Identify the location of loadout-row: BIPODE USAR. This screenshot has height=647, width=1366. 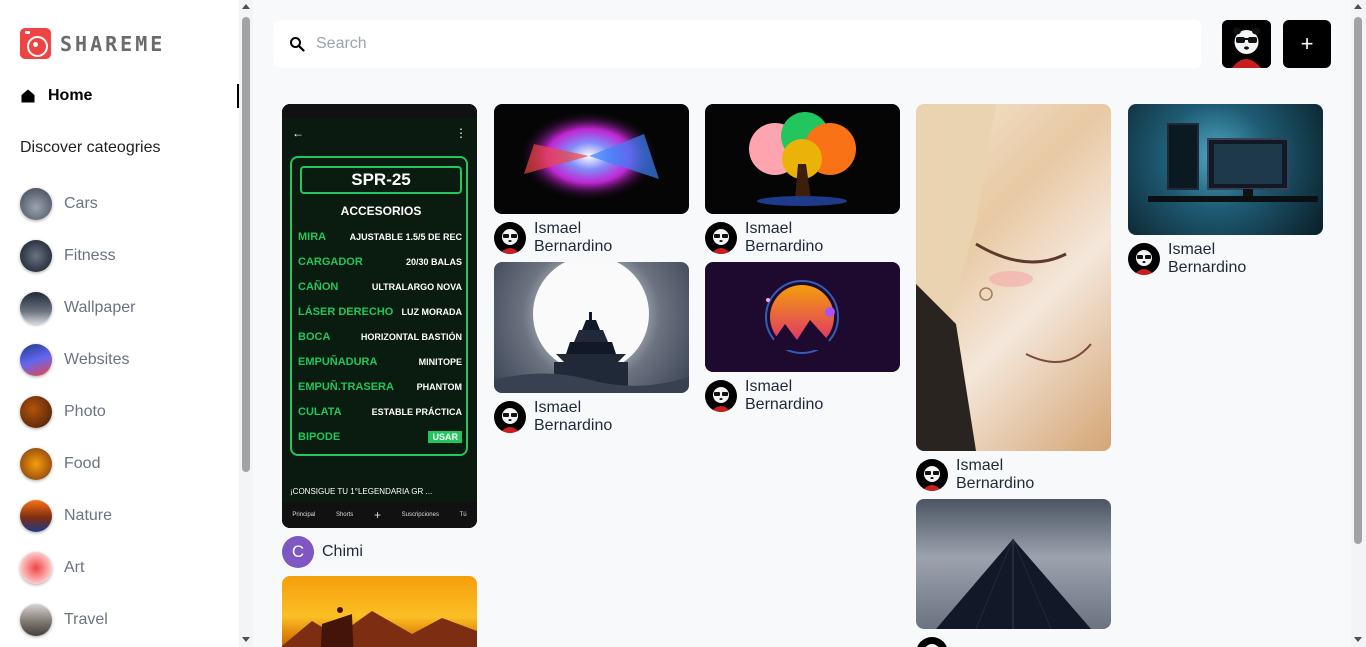
(380, 436).